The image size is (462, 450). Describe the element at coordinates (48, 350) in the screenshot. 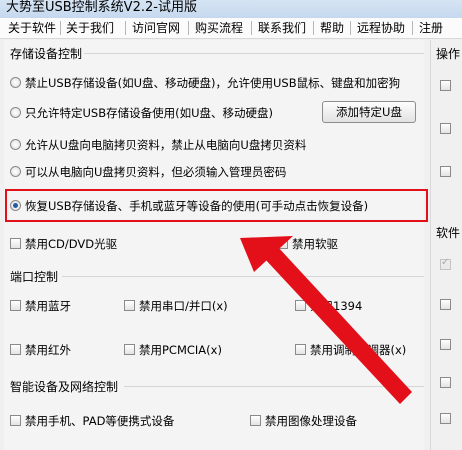

I see `checkbox-label: 禁用红外` at that location.